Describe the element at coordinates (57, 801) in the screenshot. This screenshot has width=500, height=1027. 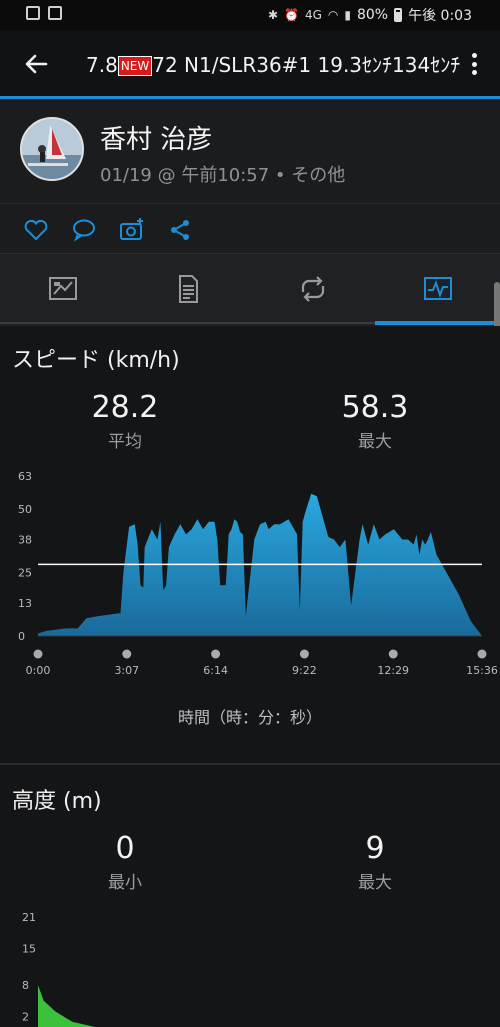
I see `altitude-title: 高度 (m)` at that location.